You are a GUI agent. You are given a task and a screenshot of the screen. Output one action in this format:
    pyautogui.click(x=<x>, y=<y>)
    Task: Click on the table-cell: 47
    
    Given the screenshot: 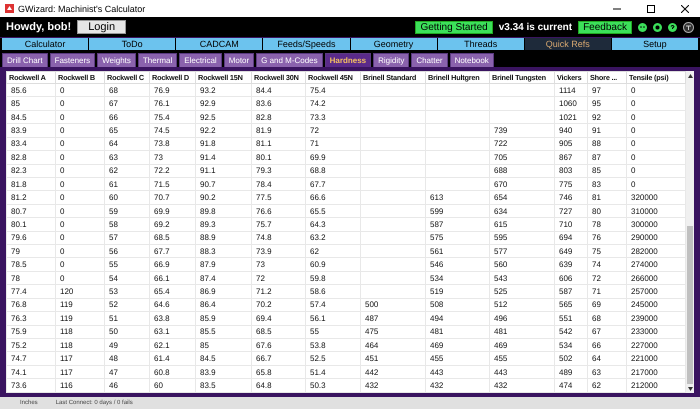 What is the action you would take?
    pyautogui.click(x=113, y=372)
    